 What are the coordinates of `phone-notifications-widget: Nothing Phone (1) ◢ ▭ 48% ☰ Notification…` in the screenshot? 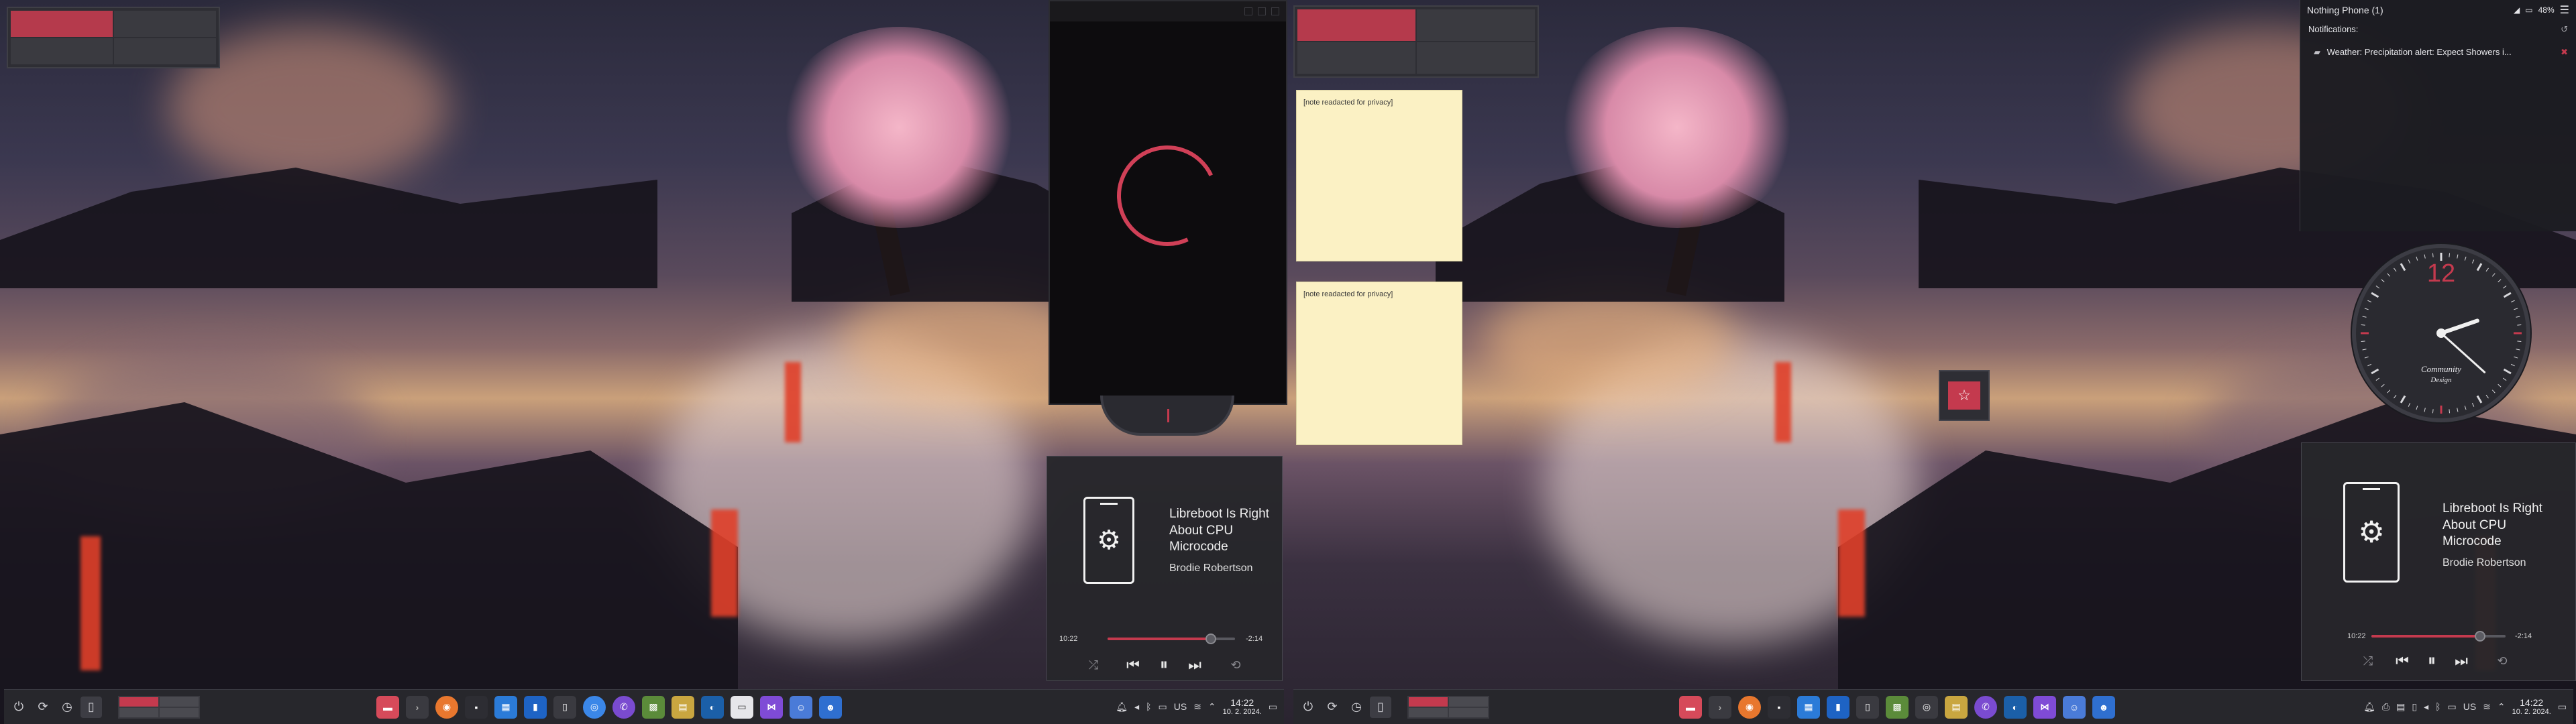 It's located at (2438, 115).